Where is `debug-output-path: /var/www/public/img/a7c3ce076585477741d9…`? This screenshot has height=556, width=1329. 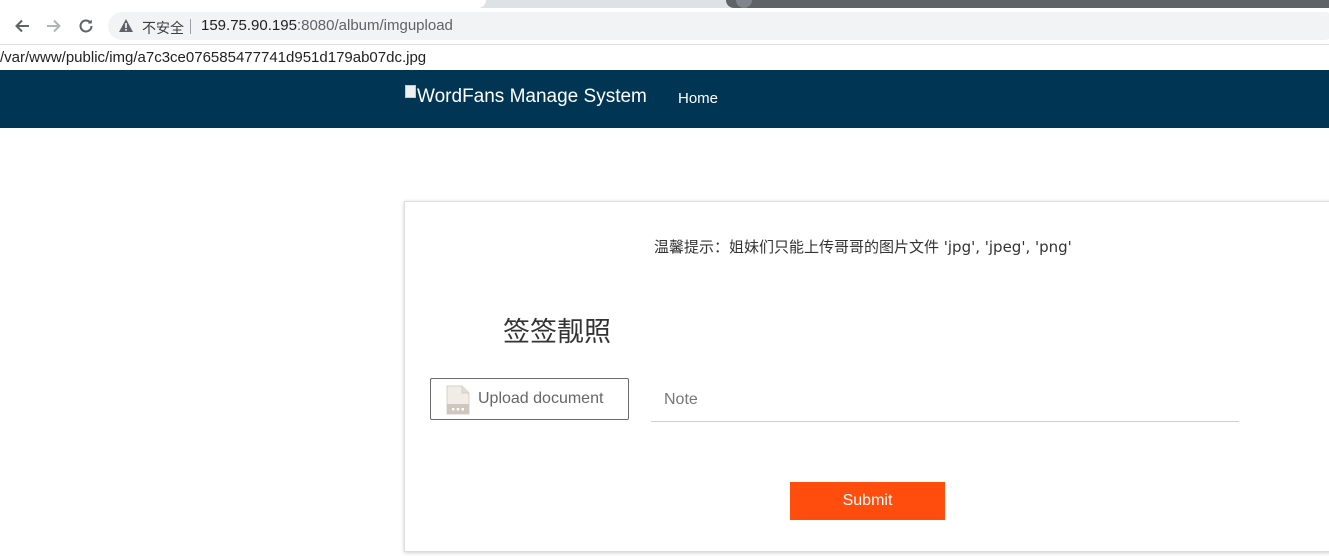
debug-output-path: /var/www/public/img/a7c3ce076585477741d9… is located at coordinates (213, 57).